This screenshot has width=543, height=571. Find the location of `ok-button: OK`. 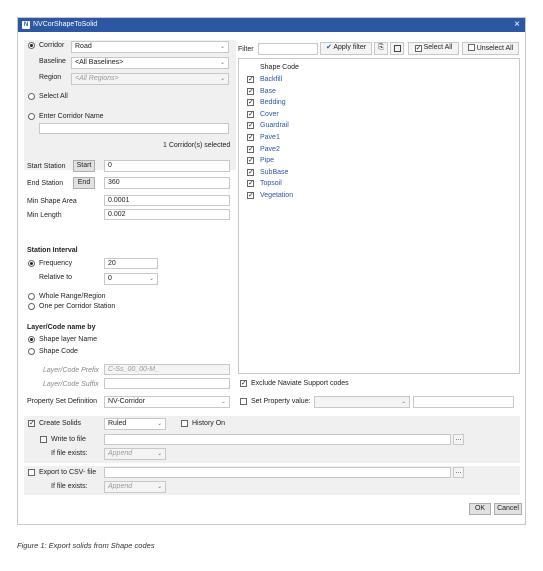

ok-button: OK is located at coordinates (480, 509).